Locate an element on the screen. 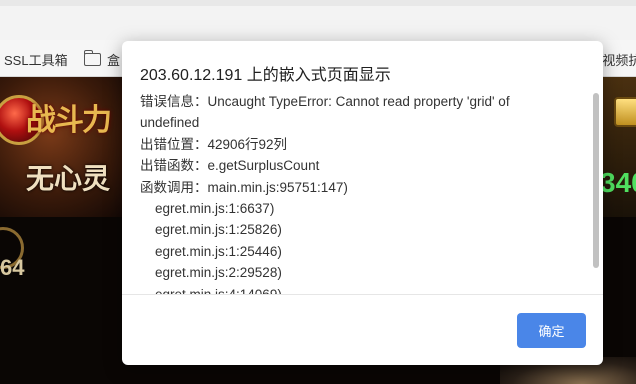 This screenshot has width=636, height=384. message-line: 函数调用：main.min.js:95751:147) is located at coordinates (244, 187).